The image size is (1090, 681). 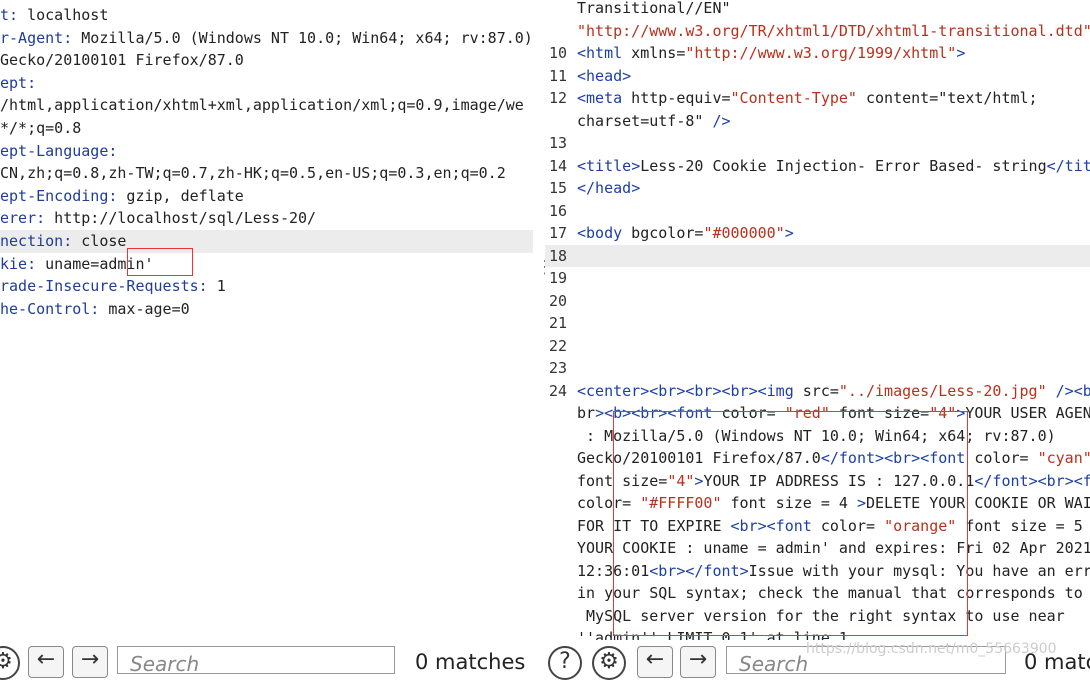 I want to click on response-line: 17 <body bgcolor="#000000">, so click(x=817, y=233).